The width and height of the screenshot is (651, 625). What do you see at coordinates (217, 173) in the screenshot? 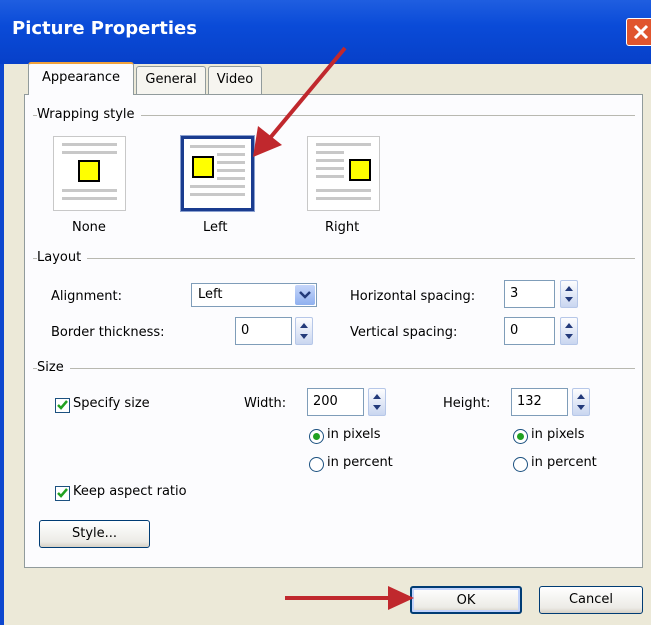
I see `wrap-left-option` at bounding box center [217, 173].